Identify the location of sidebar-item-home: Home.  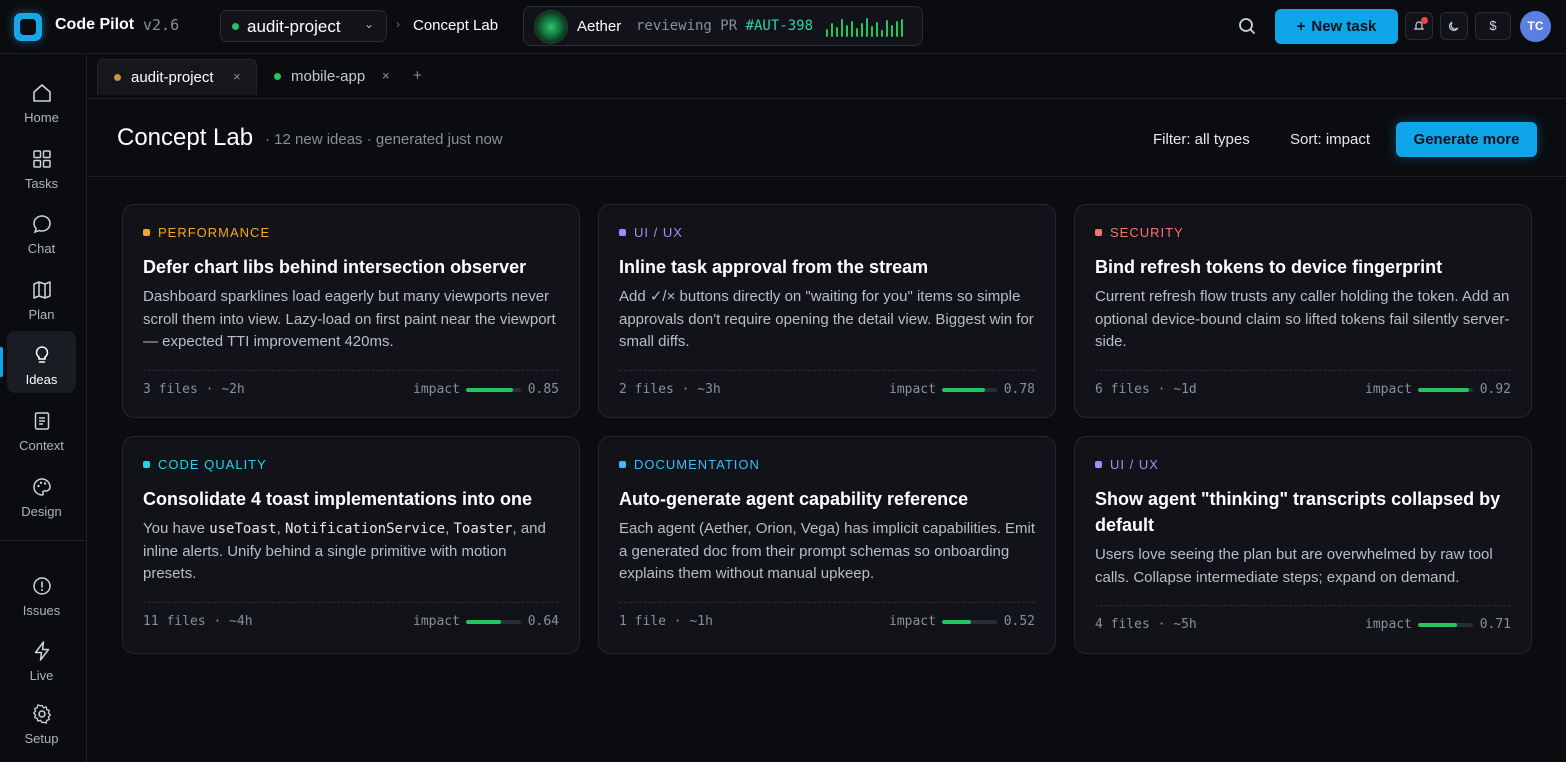
(41, 100).